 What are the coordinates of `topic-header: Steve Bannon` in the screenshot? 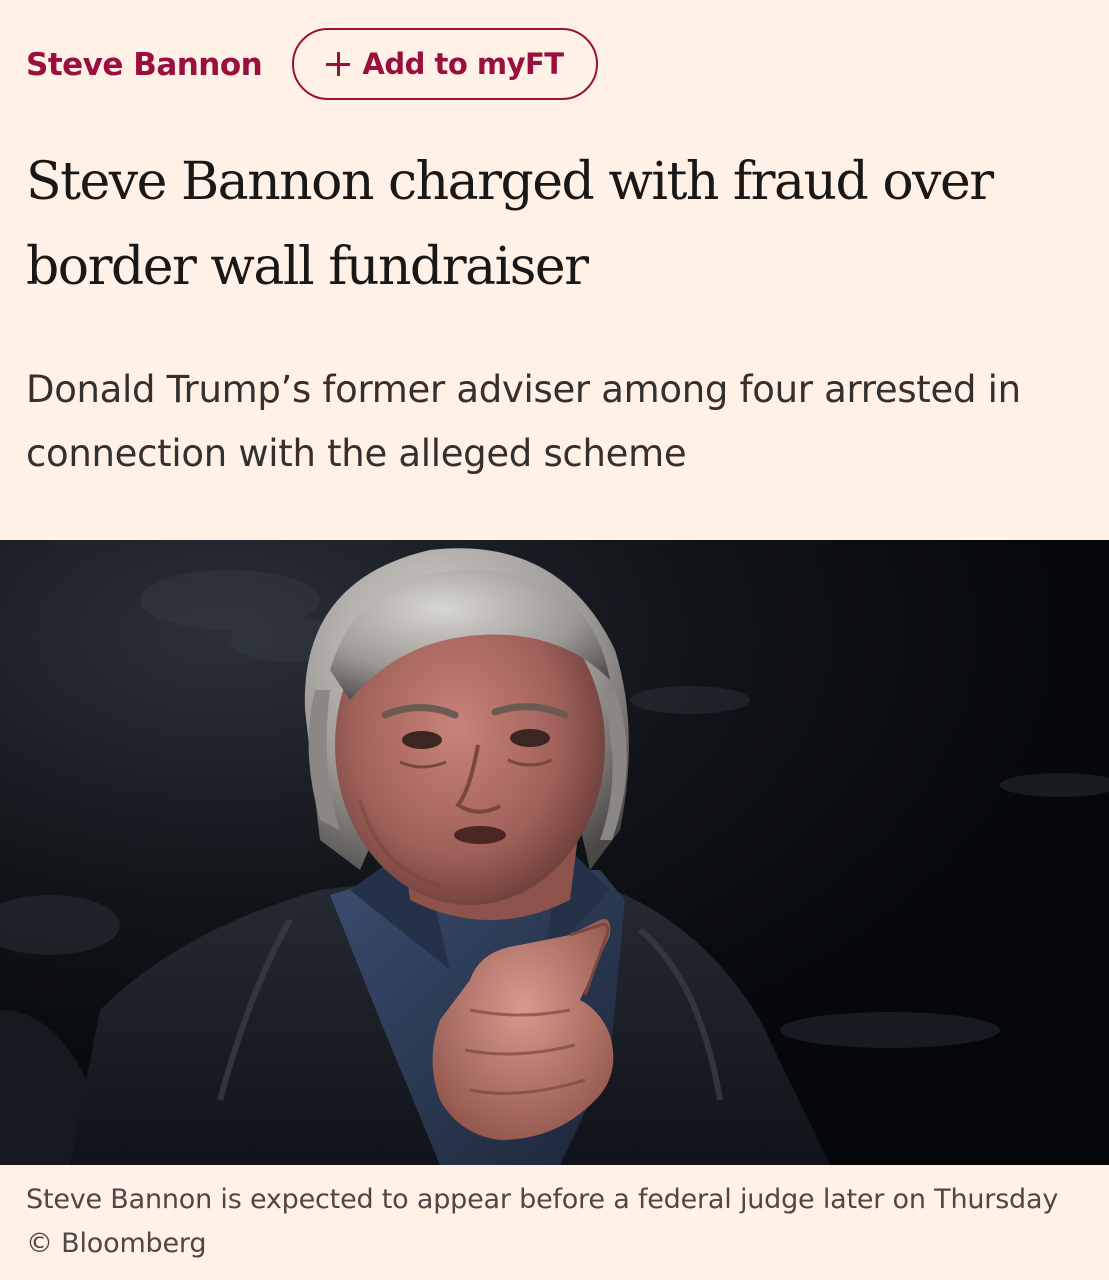 It's located at (144, 65).